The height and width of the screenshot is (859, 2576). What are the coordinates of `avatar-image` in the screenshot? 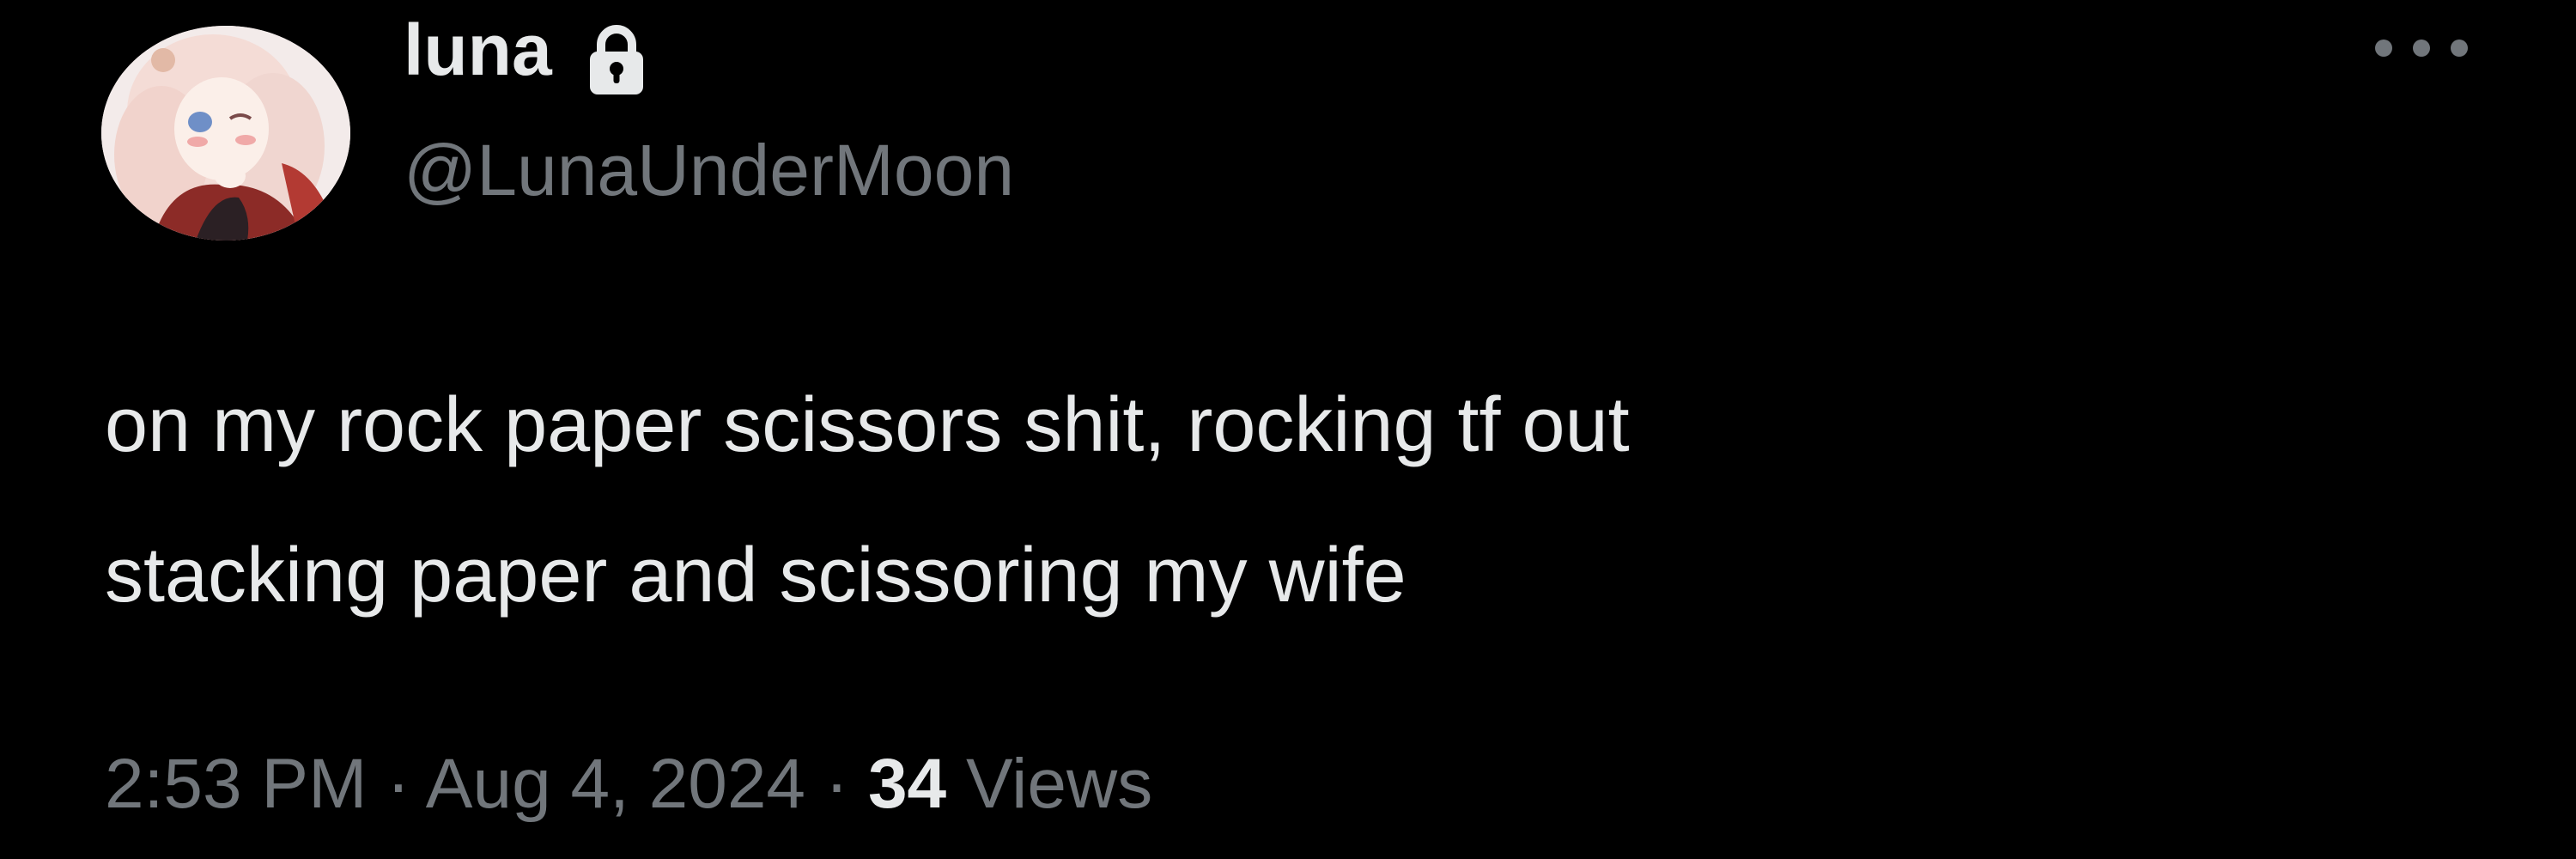 It's located at (226, 133).